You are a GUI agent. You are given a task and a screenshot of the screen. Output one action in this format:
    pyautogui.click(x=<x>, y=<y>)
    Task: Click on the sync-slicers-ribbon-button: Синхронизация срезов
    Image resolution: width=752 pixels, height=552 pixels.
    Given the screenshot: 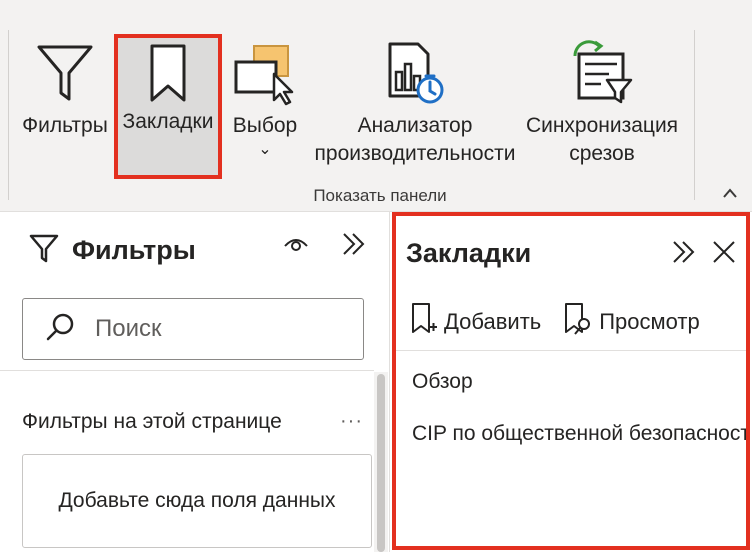 What is the action you would take?
    pyautogui.click(x=602, y=101)
    